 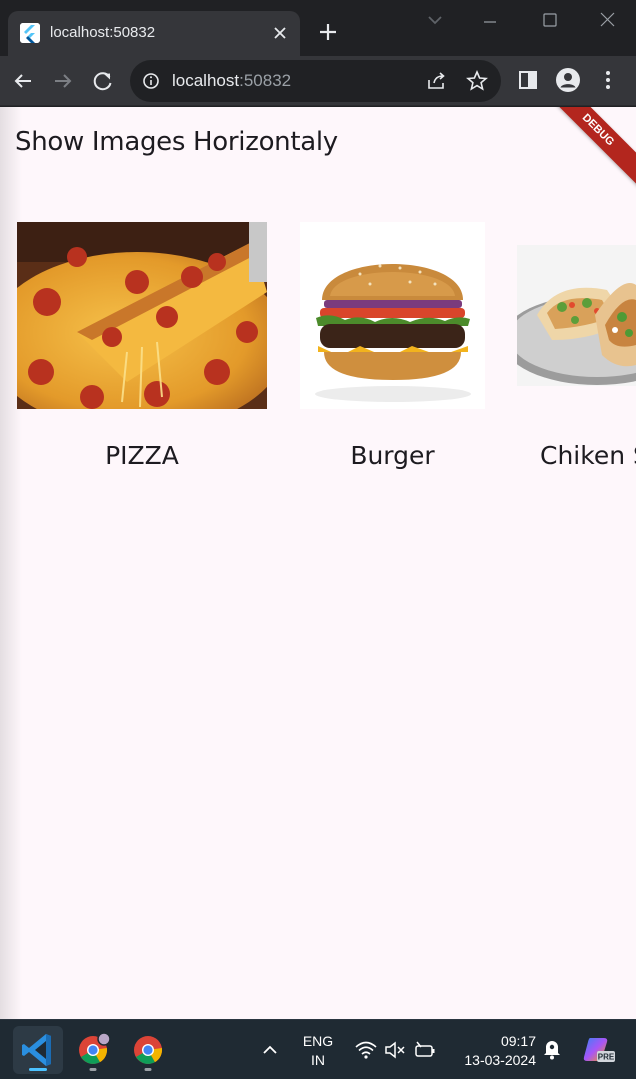 What do you see at coordinates (142, 455) in the screenshot?
I see `item-label: PIZZA` at bounding box center [142, 455].